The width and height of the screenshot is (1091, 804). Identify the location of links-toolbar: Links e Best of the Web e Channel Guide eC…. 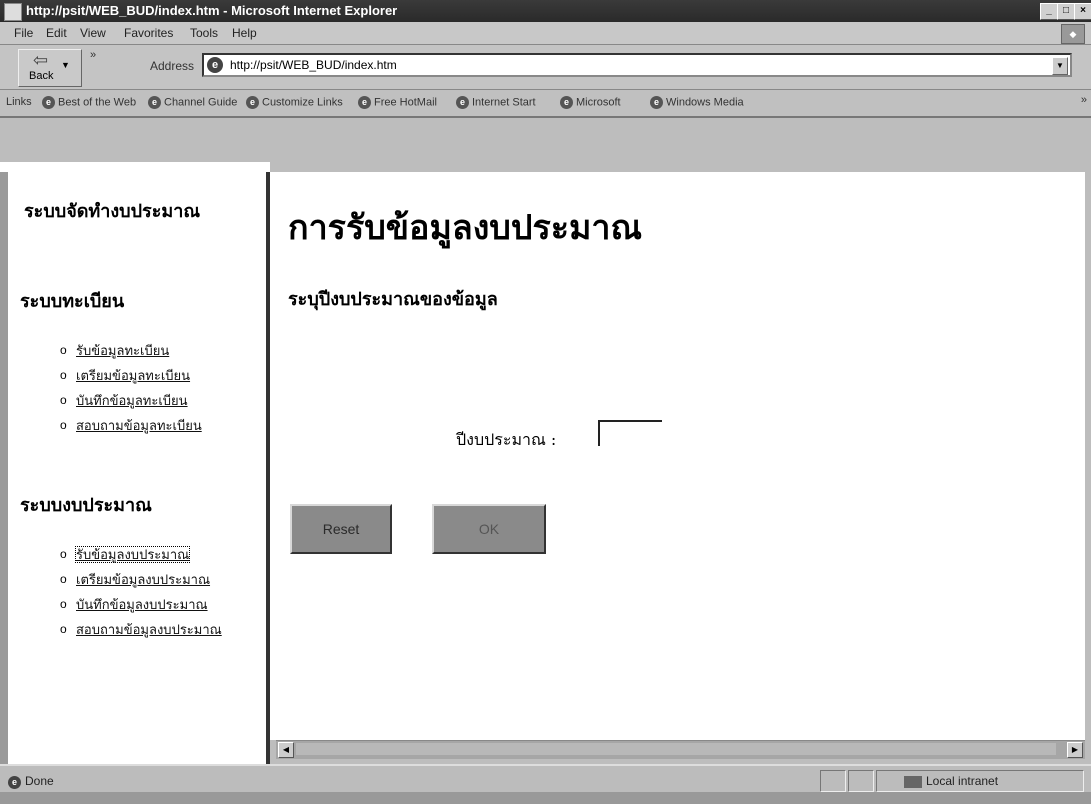
(545, 104).